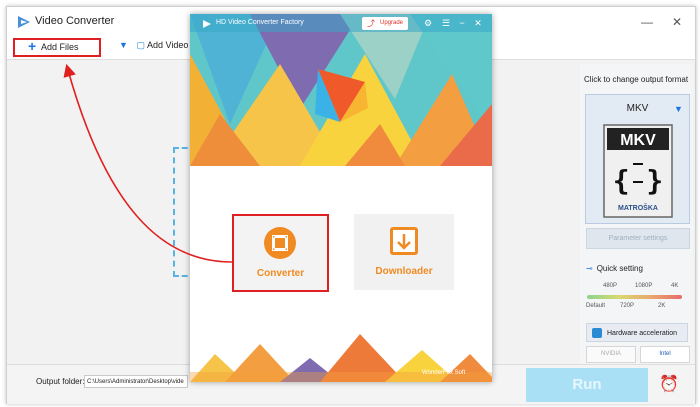 Image resolution: width=700 pixels, height=407 pixels. I want to click on quick-setting-label: Quick setting, so click(619, 268).